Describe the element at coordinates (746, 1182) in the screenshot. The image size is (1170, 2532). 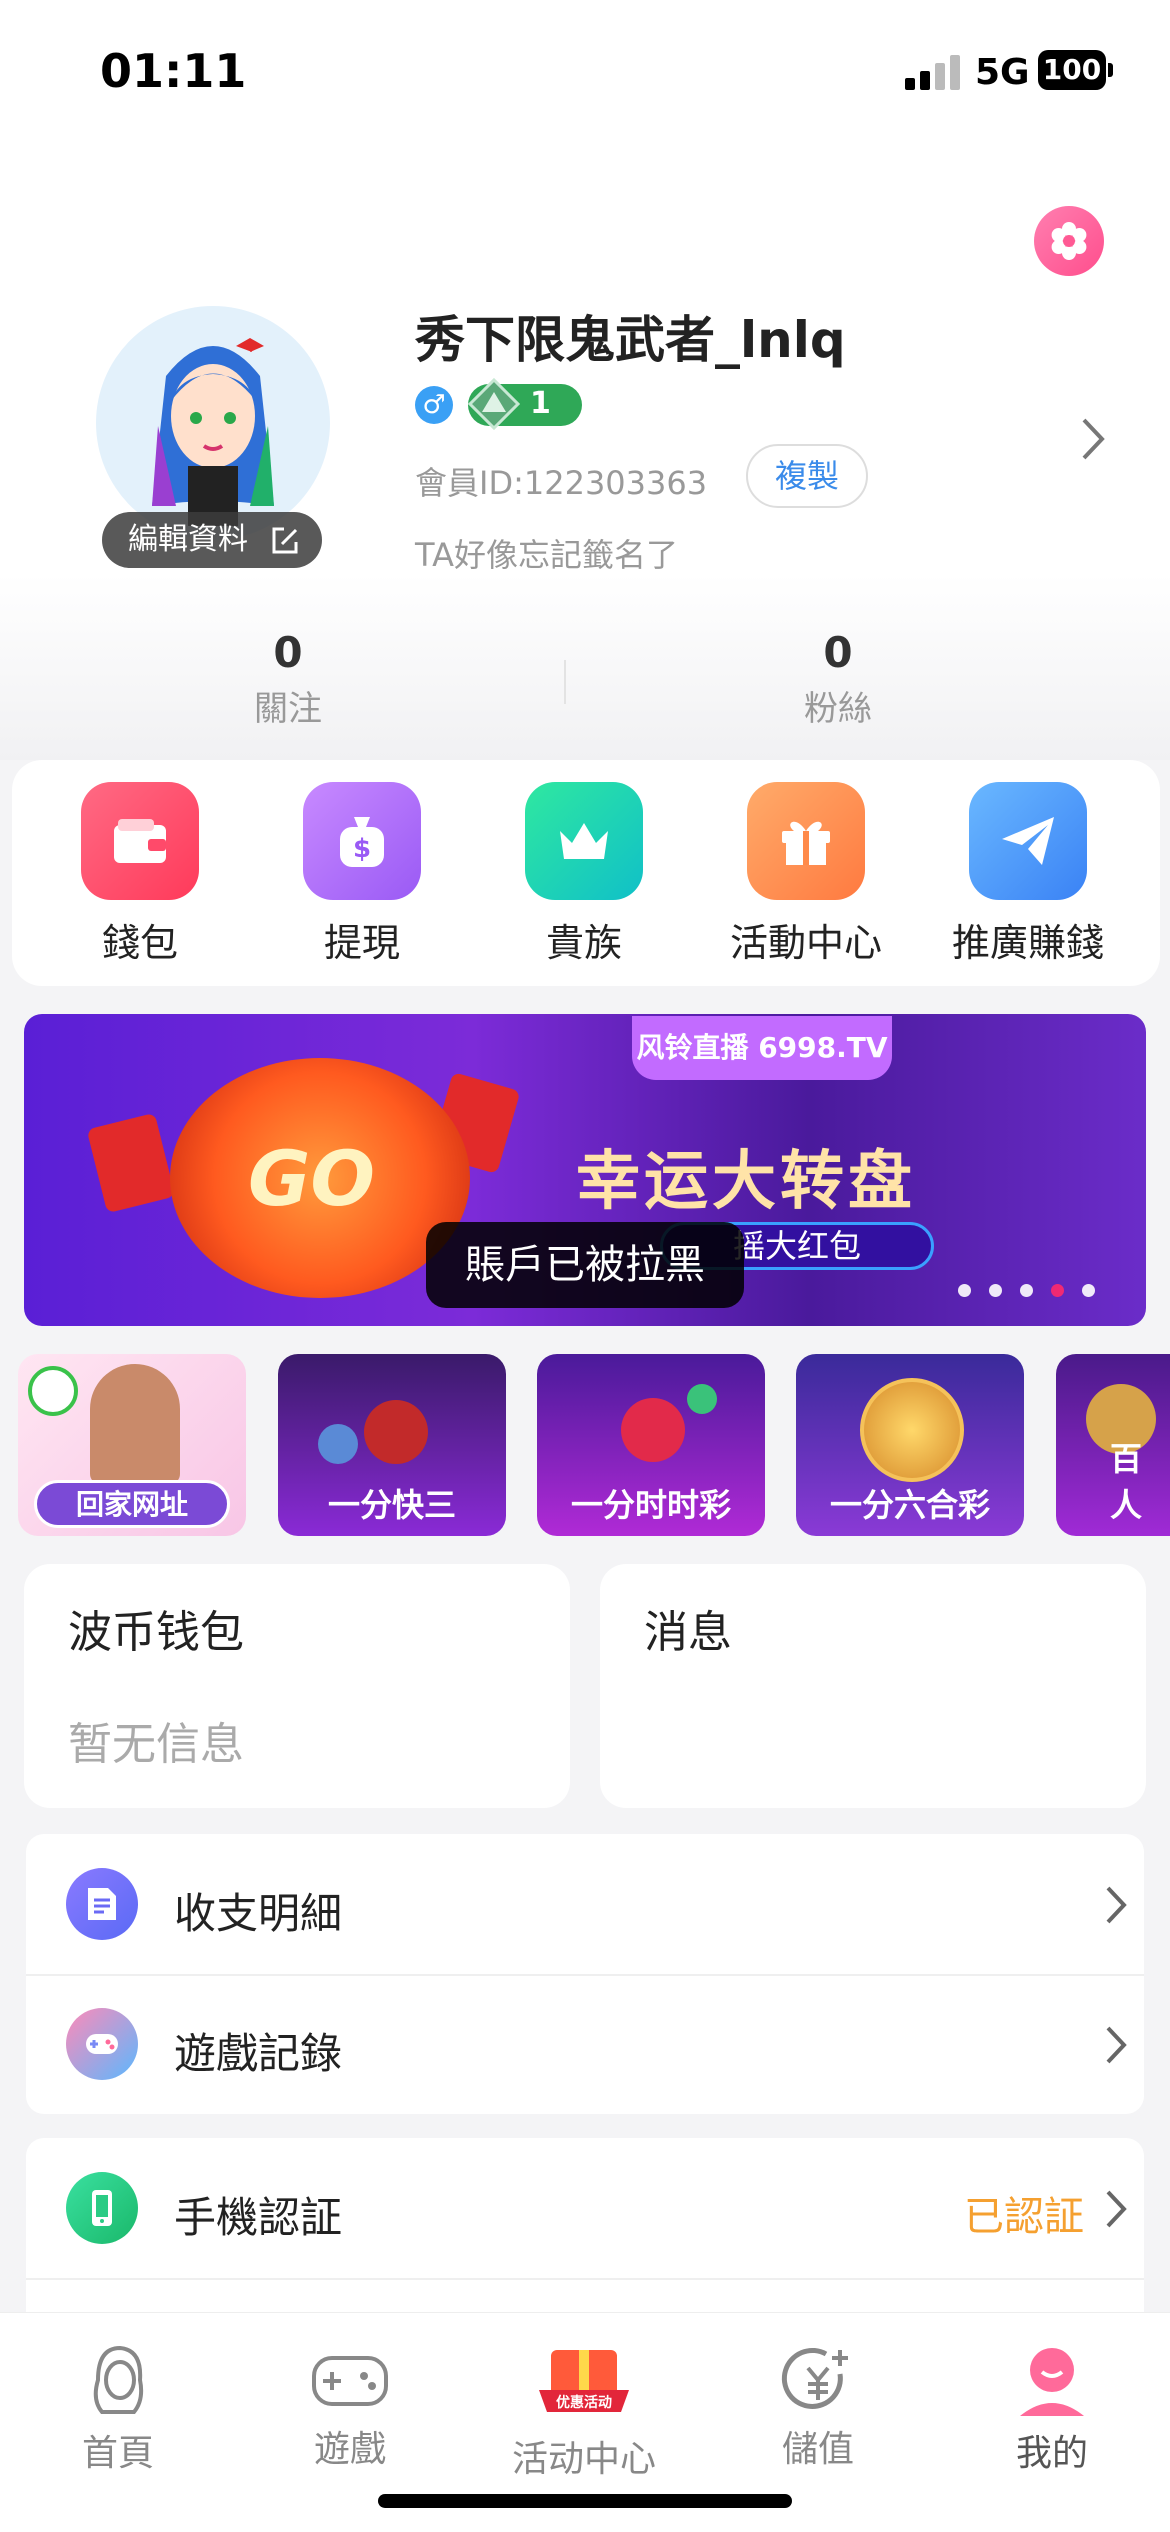
I see `banner-title: 幸运大转盘` at that location.